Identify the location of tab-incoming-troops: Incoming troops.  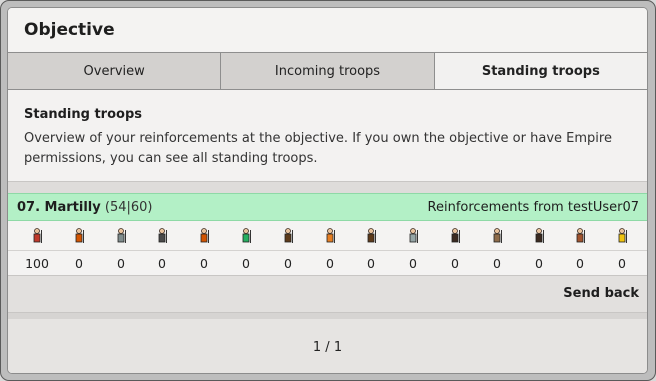
(328, 71).